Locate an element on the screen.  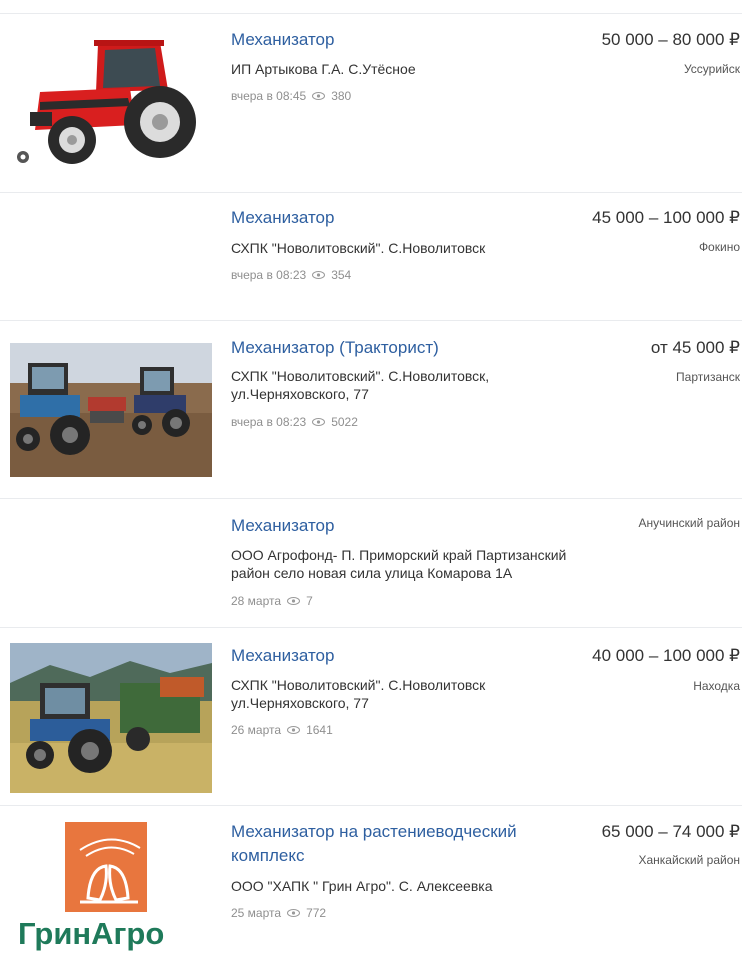
listing-6-company: ООО "ХАПК " Грин Агро". С. Алексеевка is located at coordinates (362, 886).